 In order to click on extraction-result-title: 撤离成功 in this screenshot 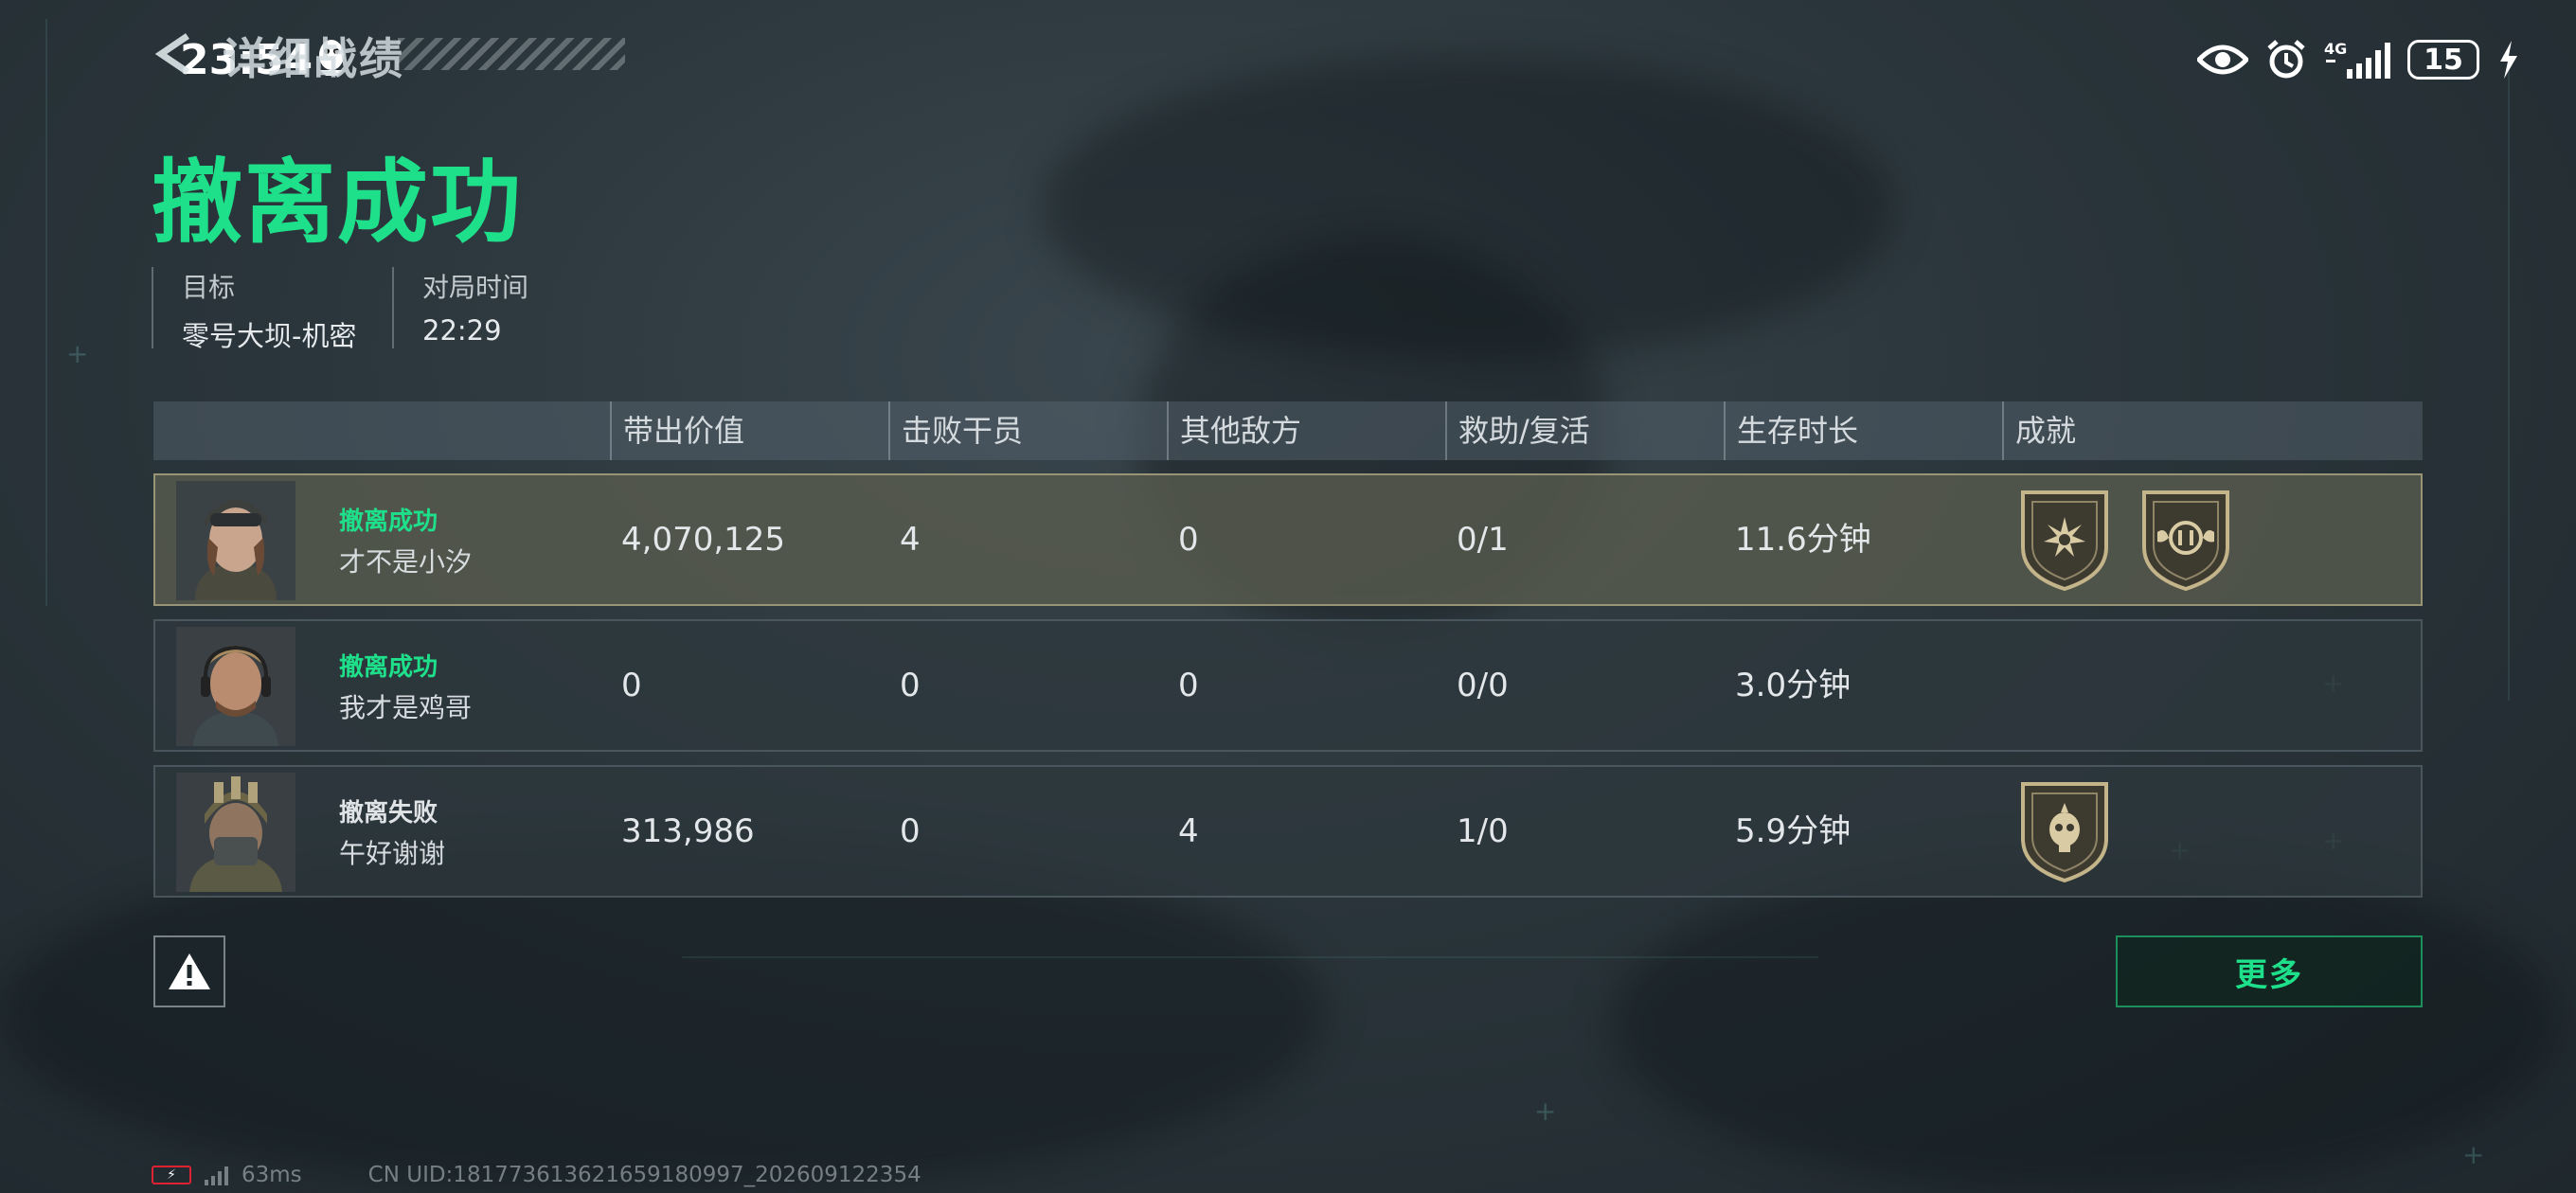, I will do `click(337, 203)`.